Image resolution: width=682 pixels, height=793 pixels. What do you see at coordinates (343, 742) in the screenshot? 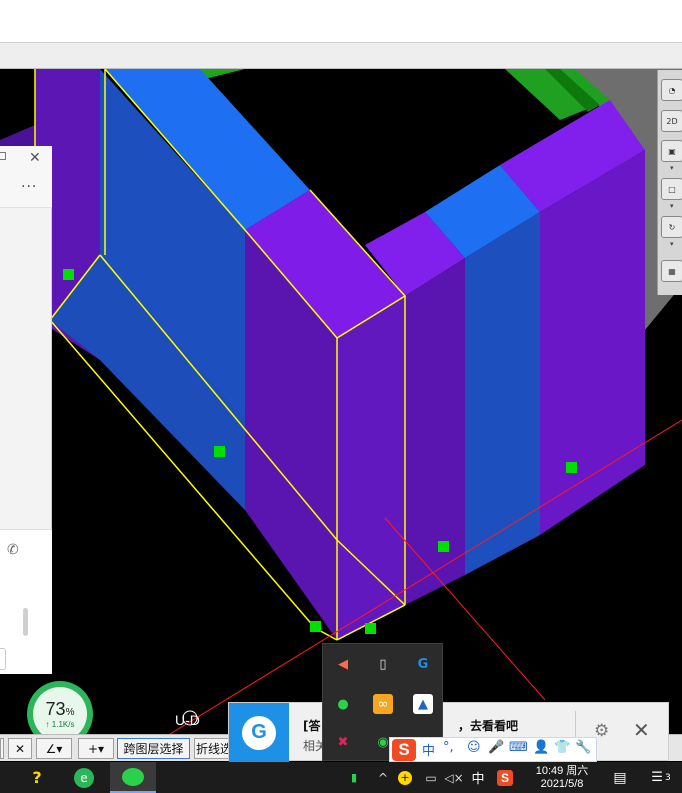
I see `xmind-icon: ✖` at bounding box center [343, 742].